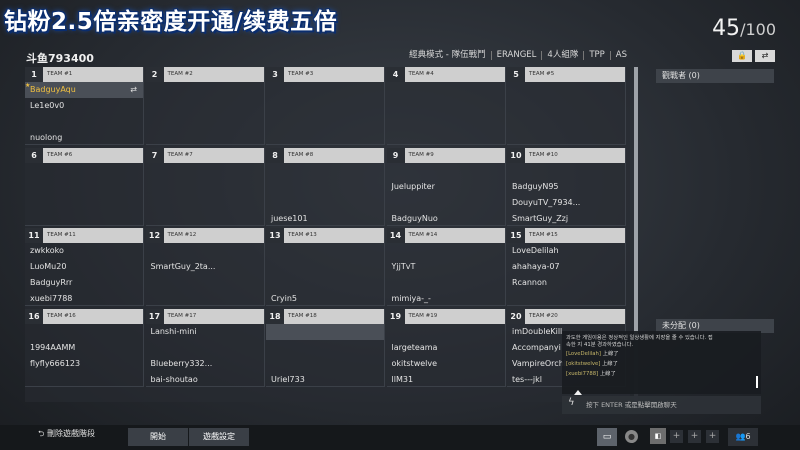 The height and width of the screenshot is (450, 800). What do you see at coordinates (742, 56) in the screenshot?
I see `lock-icon: 🔒` at bounding box center [742, 56].